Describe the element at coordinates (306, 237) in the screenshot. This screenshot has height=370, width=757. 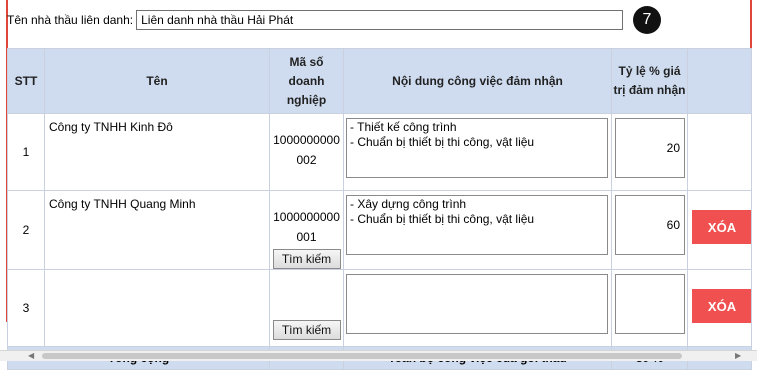
I see `business-code-line2: 001` at that location.